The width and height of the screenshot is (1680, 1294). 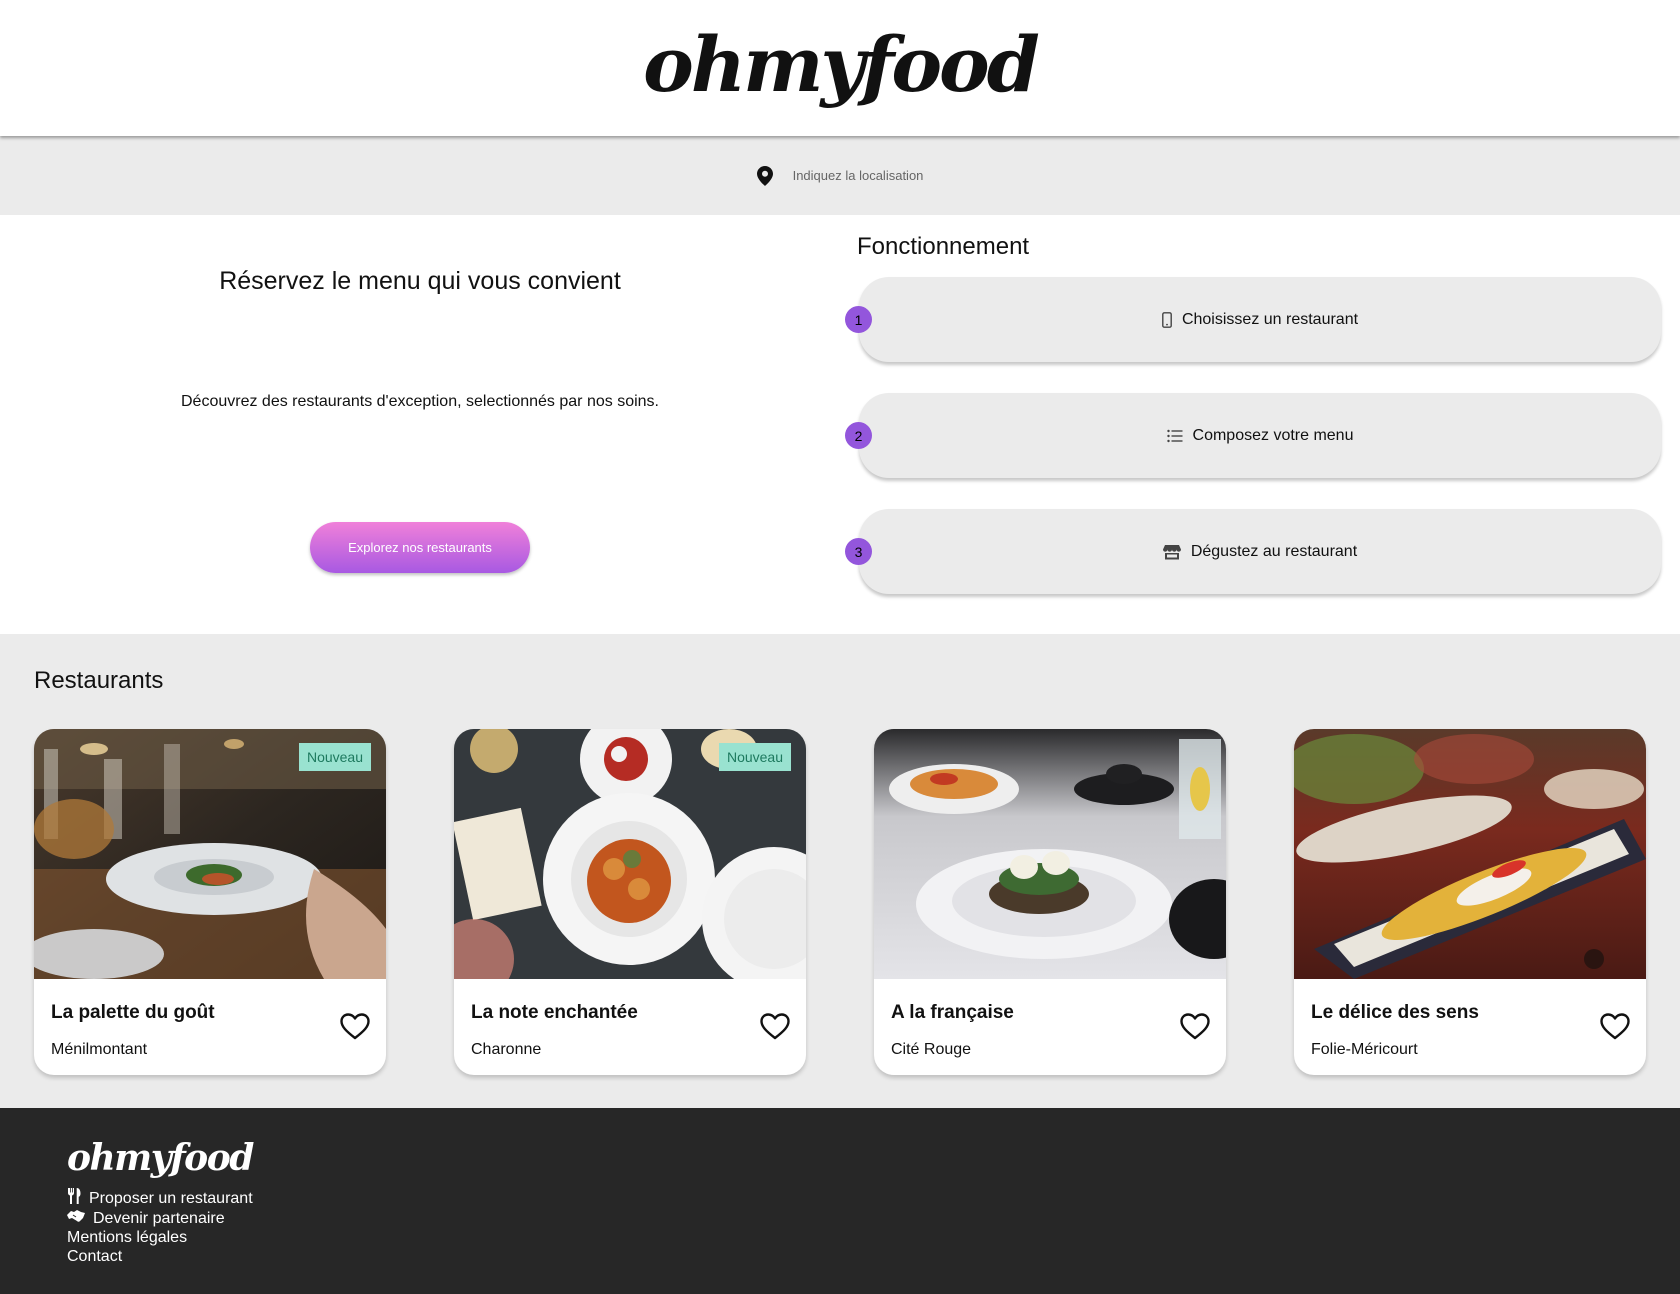 I want to click on step-label: Choisissez un restaurant, so click(x=1270, y=319).